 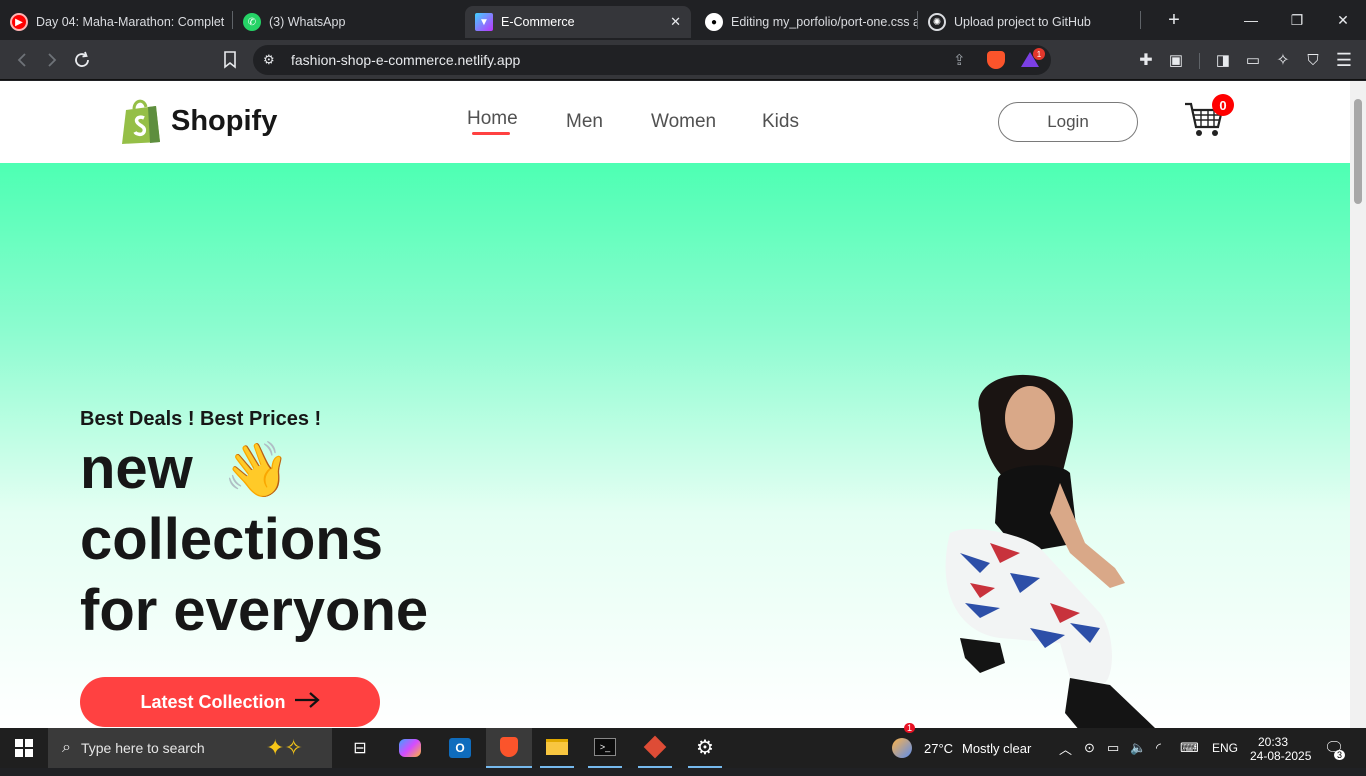 What do you see at coordinates (996, 748) in the screenshot?
I see `weather-text: Mostly clear` at bounding box center [996, 748].